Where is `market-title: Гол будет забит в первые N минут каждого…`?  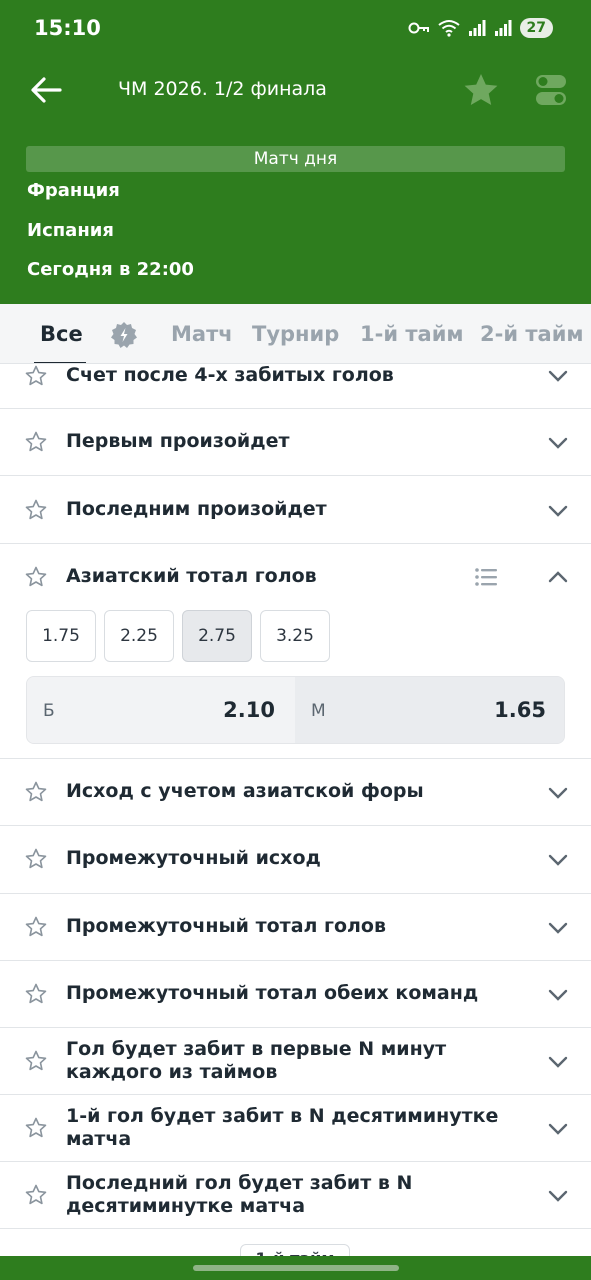 market-title: Гол будет забит в первые N минут каждого… is located at coordinates (256, 1060).